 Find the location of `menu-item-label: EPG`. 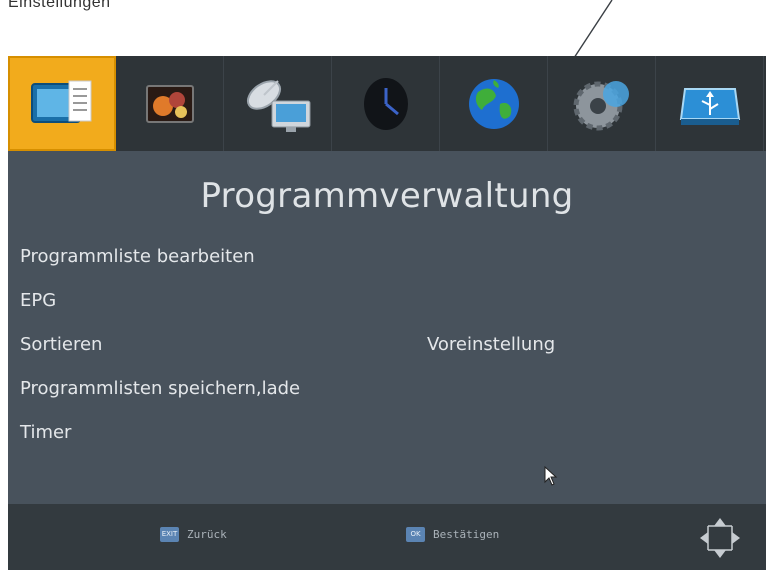

menu-item-label: EPG is located at coordinates (38, 300).